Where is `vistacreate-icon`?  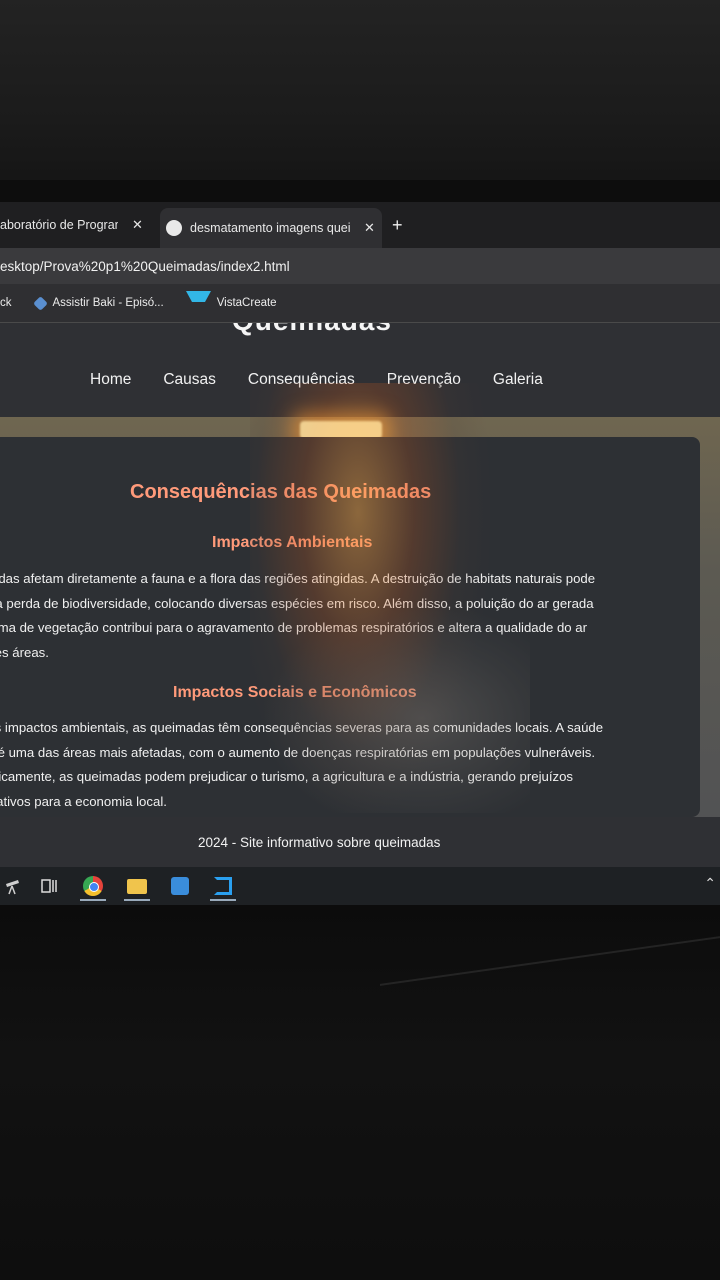 vistacreate-icon is located at coordinates (198, 303).